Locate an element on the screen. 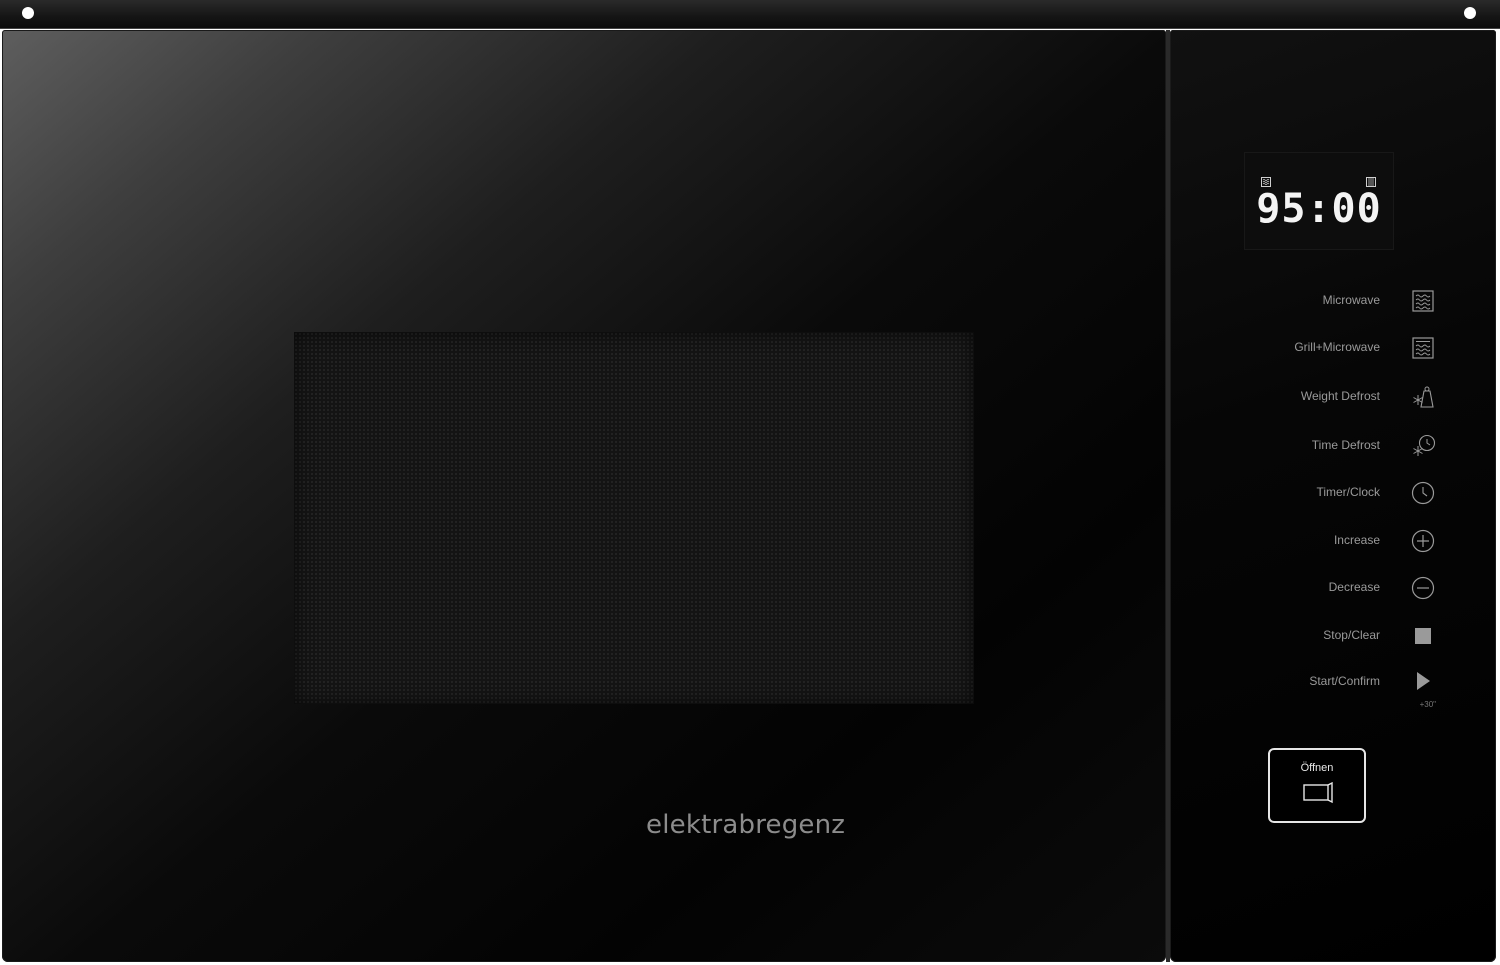  stop-clear-label: Stop/Clear is located at coordinates (1351, 635).